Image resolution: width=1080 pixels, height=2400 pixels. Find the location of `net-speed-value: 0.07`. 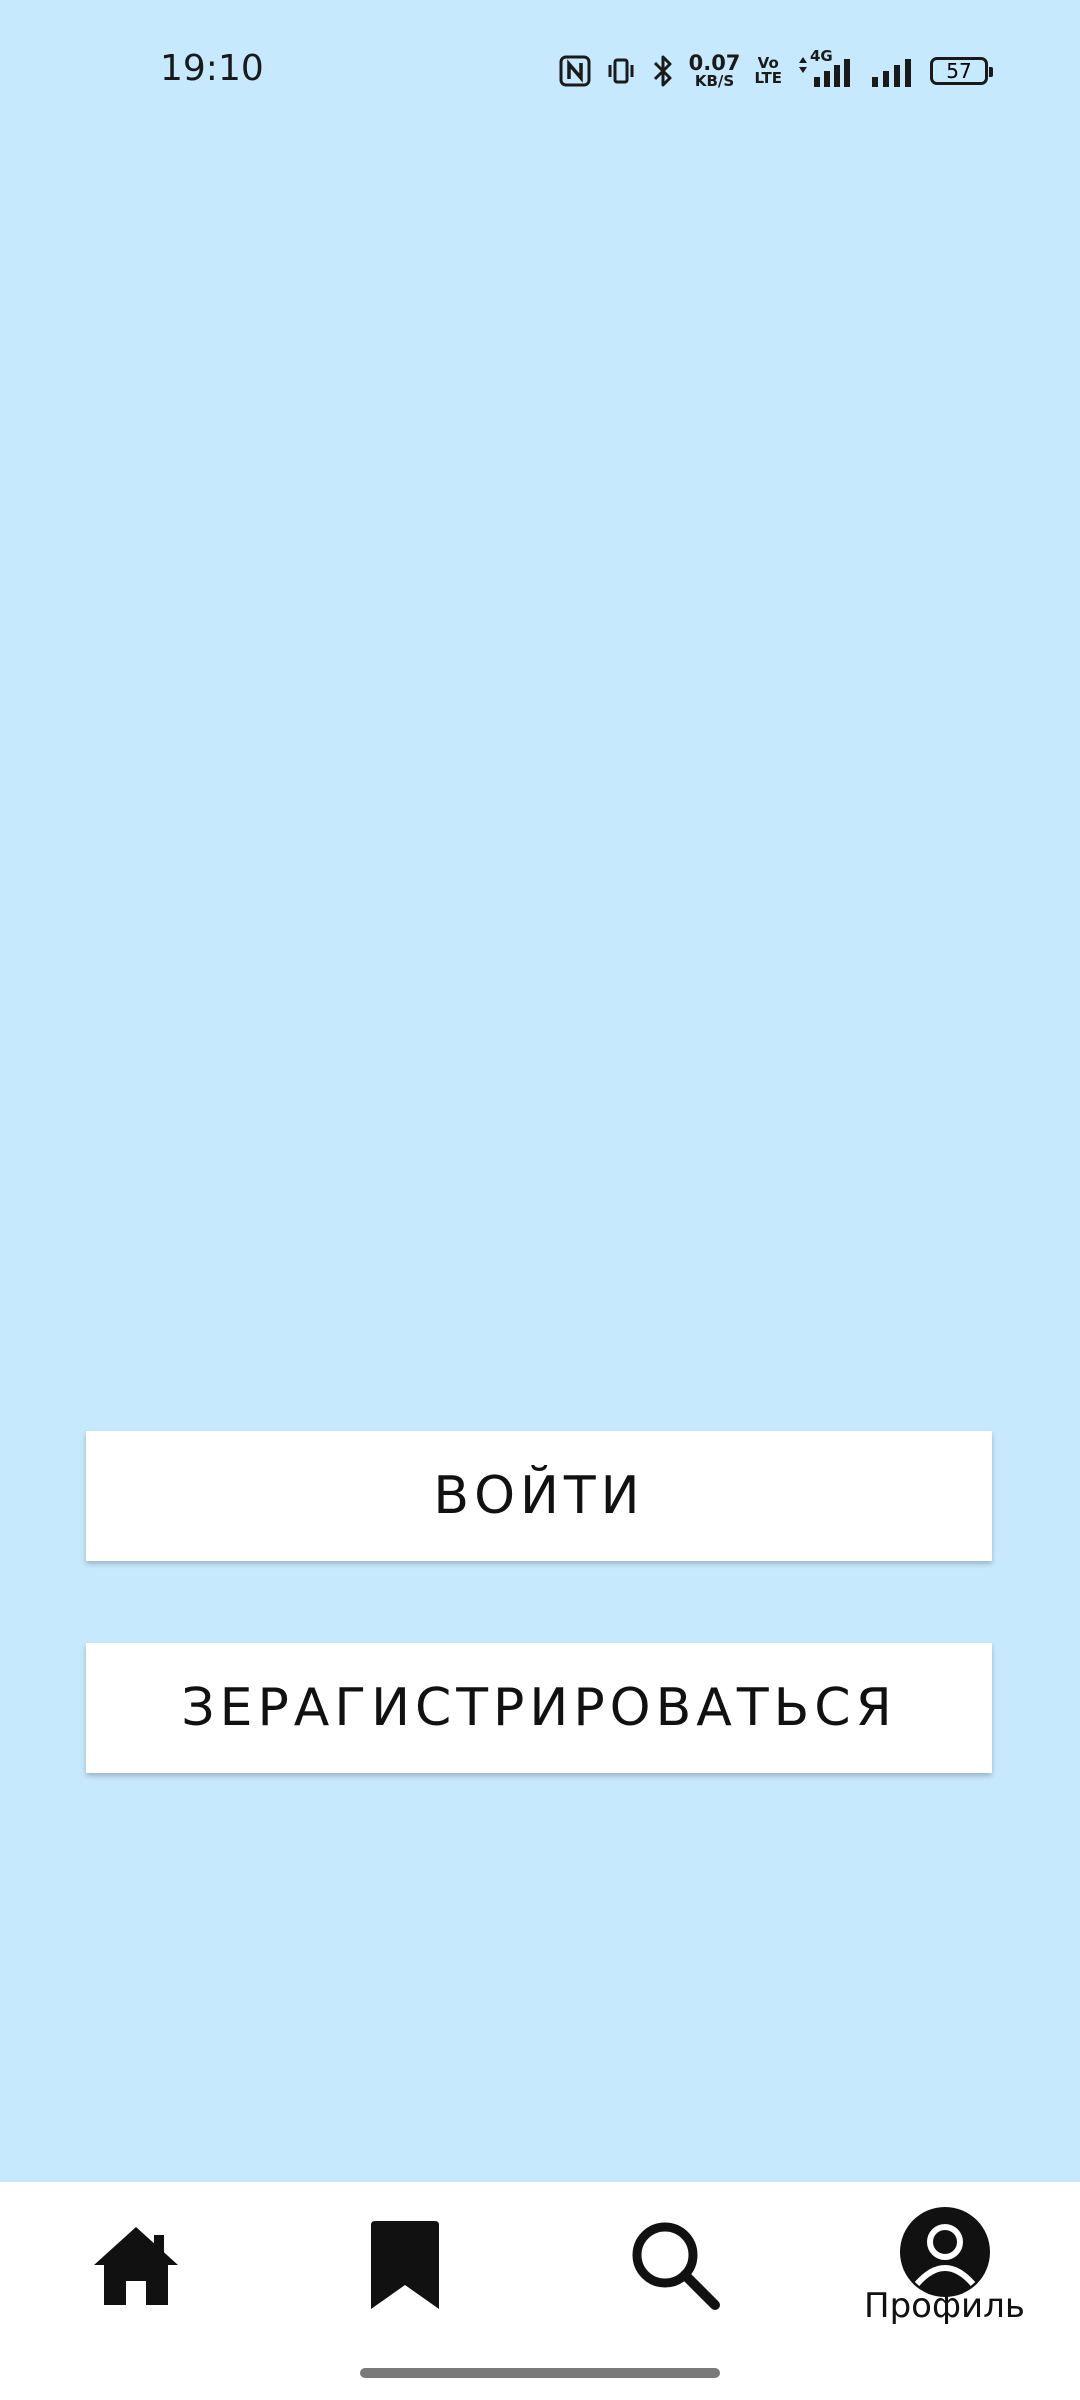

net-speed-value: 0.07 is located at coordinates (714, 63).